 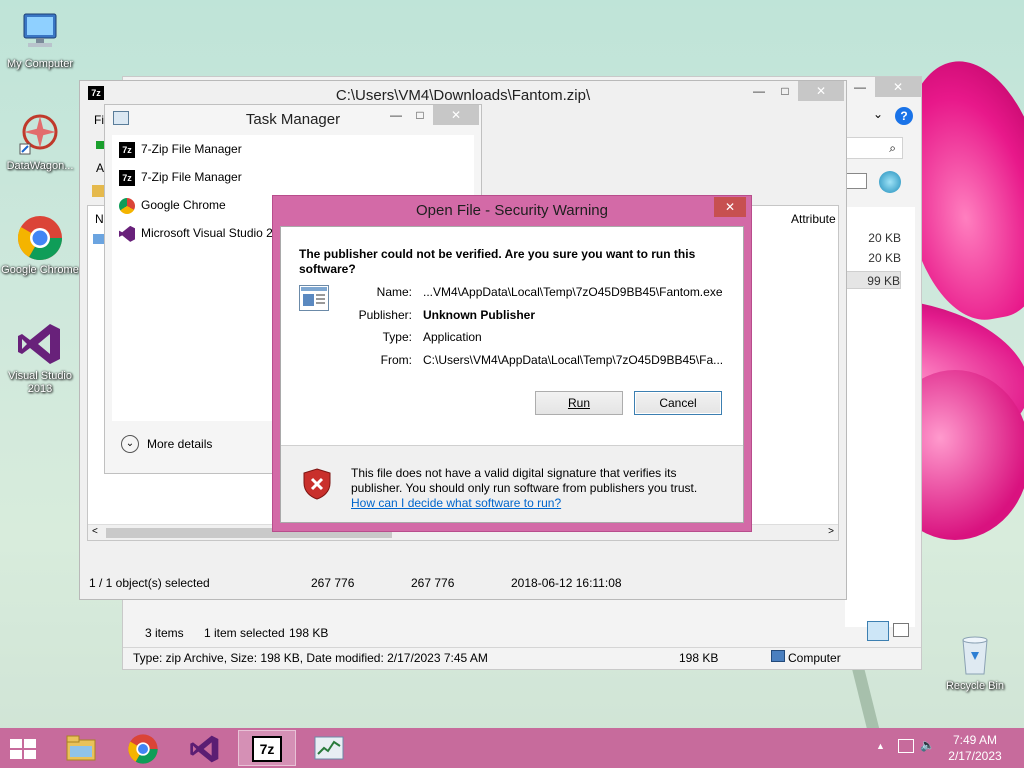 I want to click on taskbar-chrome, so click(x=143, y=748).